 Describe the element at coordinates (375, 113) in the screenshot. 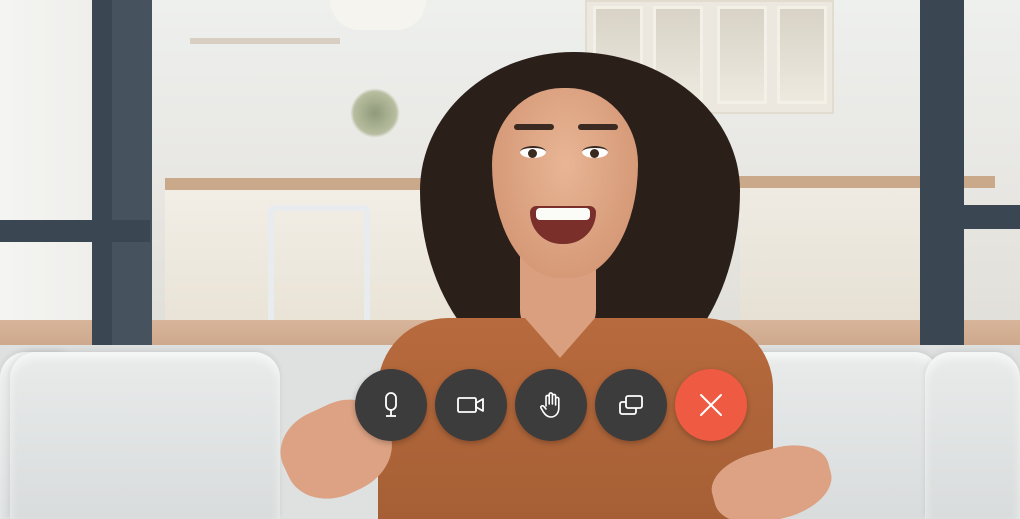

I see `background-plant` at that location.